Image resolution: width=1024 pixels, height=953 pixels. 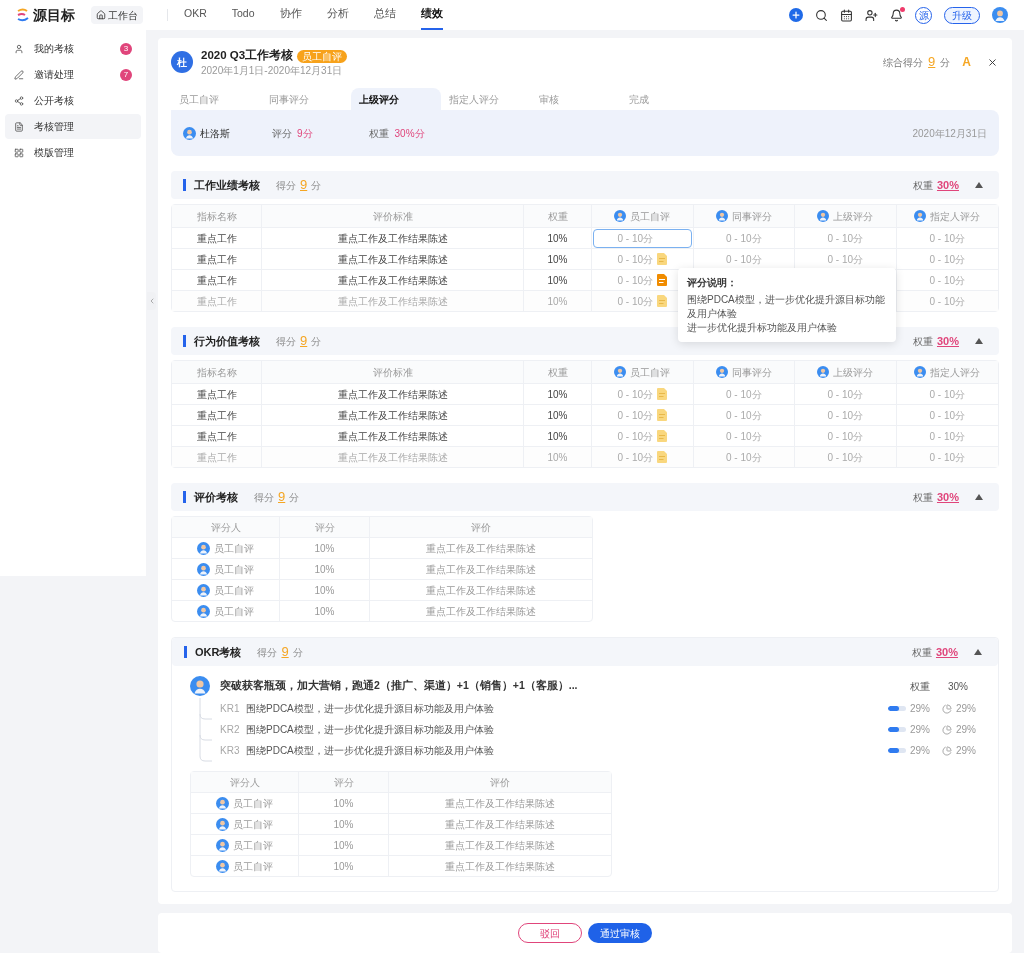 What do you see at coordinates (576, 99) in the screenshot?
I see `stage-tab: 审核` at bounding box center [576, 99].